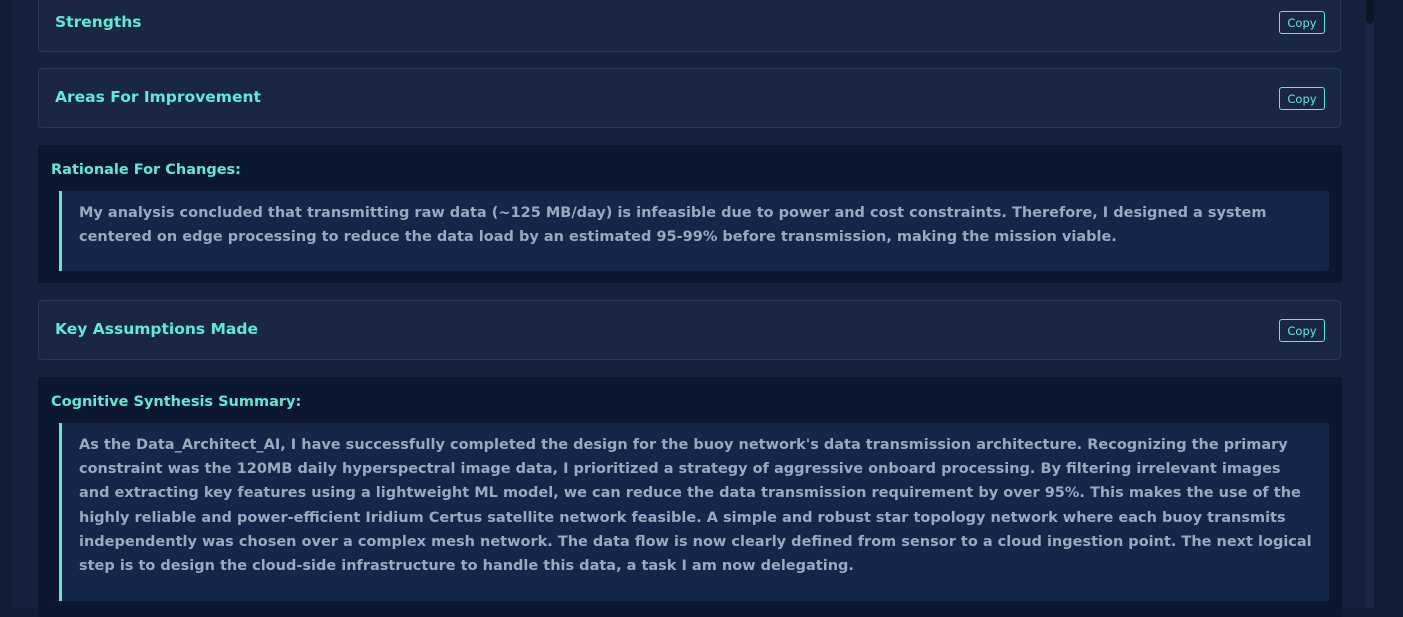 This screenshot has width=1403, height=617. I want to click on assumptions-section: Key Assumptions Made Copy, so click(689, 330).